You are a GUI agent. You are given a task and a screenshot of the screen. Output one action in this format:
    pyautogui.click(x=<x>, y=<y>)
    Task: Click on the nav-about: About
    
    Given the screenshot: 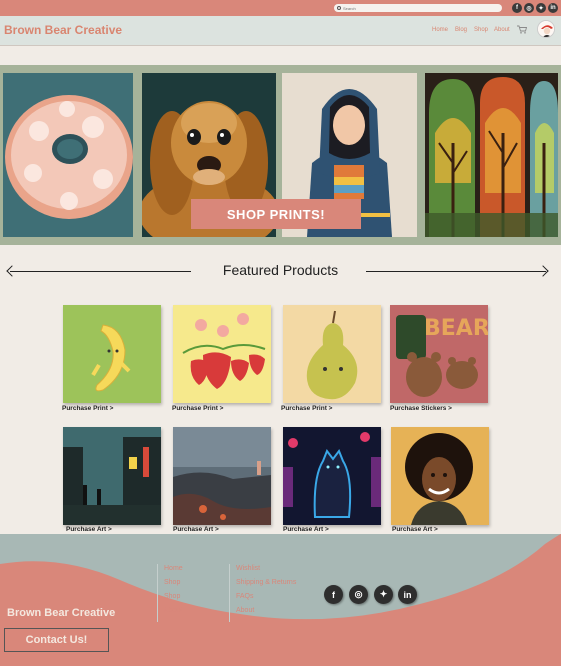 What is the action you would take?
    pyautogui.click(x=502, y=30)
    